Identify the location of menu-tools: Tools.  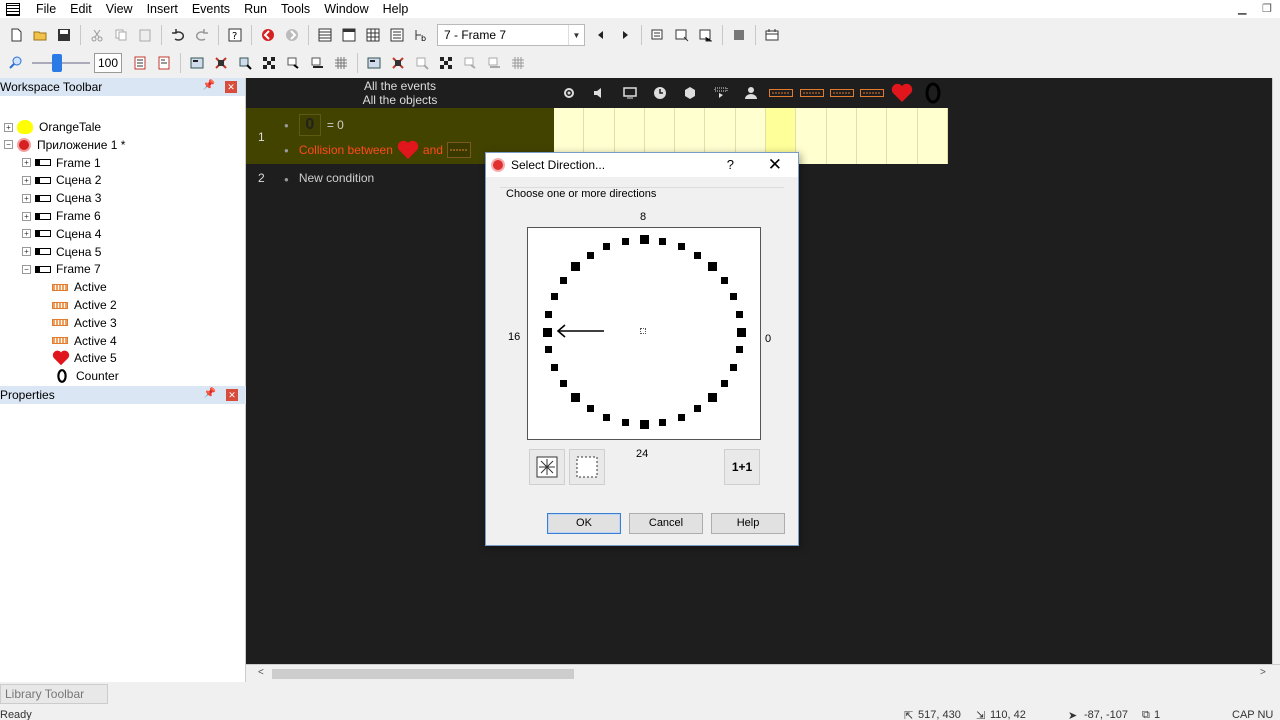
(296, 9).